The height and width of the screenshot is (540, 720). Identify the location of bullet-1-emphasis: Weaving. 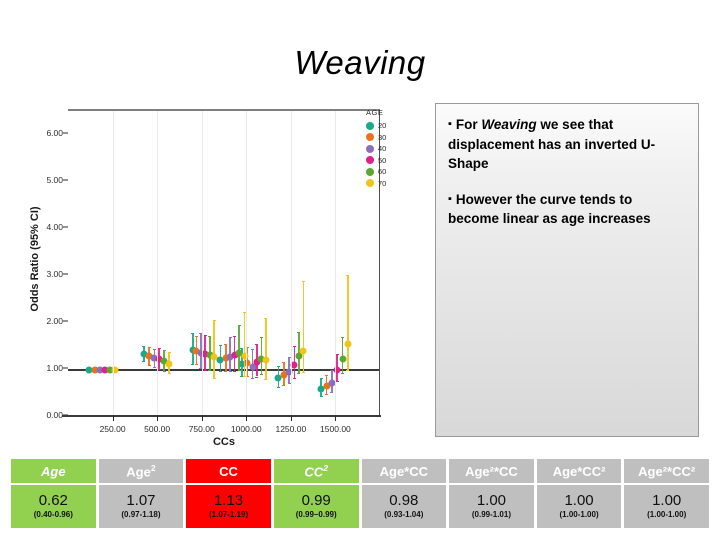
(509, 124).